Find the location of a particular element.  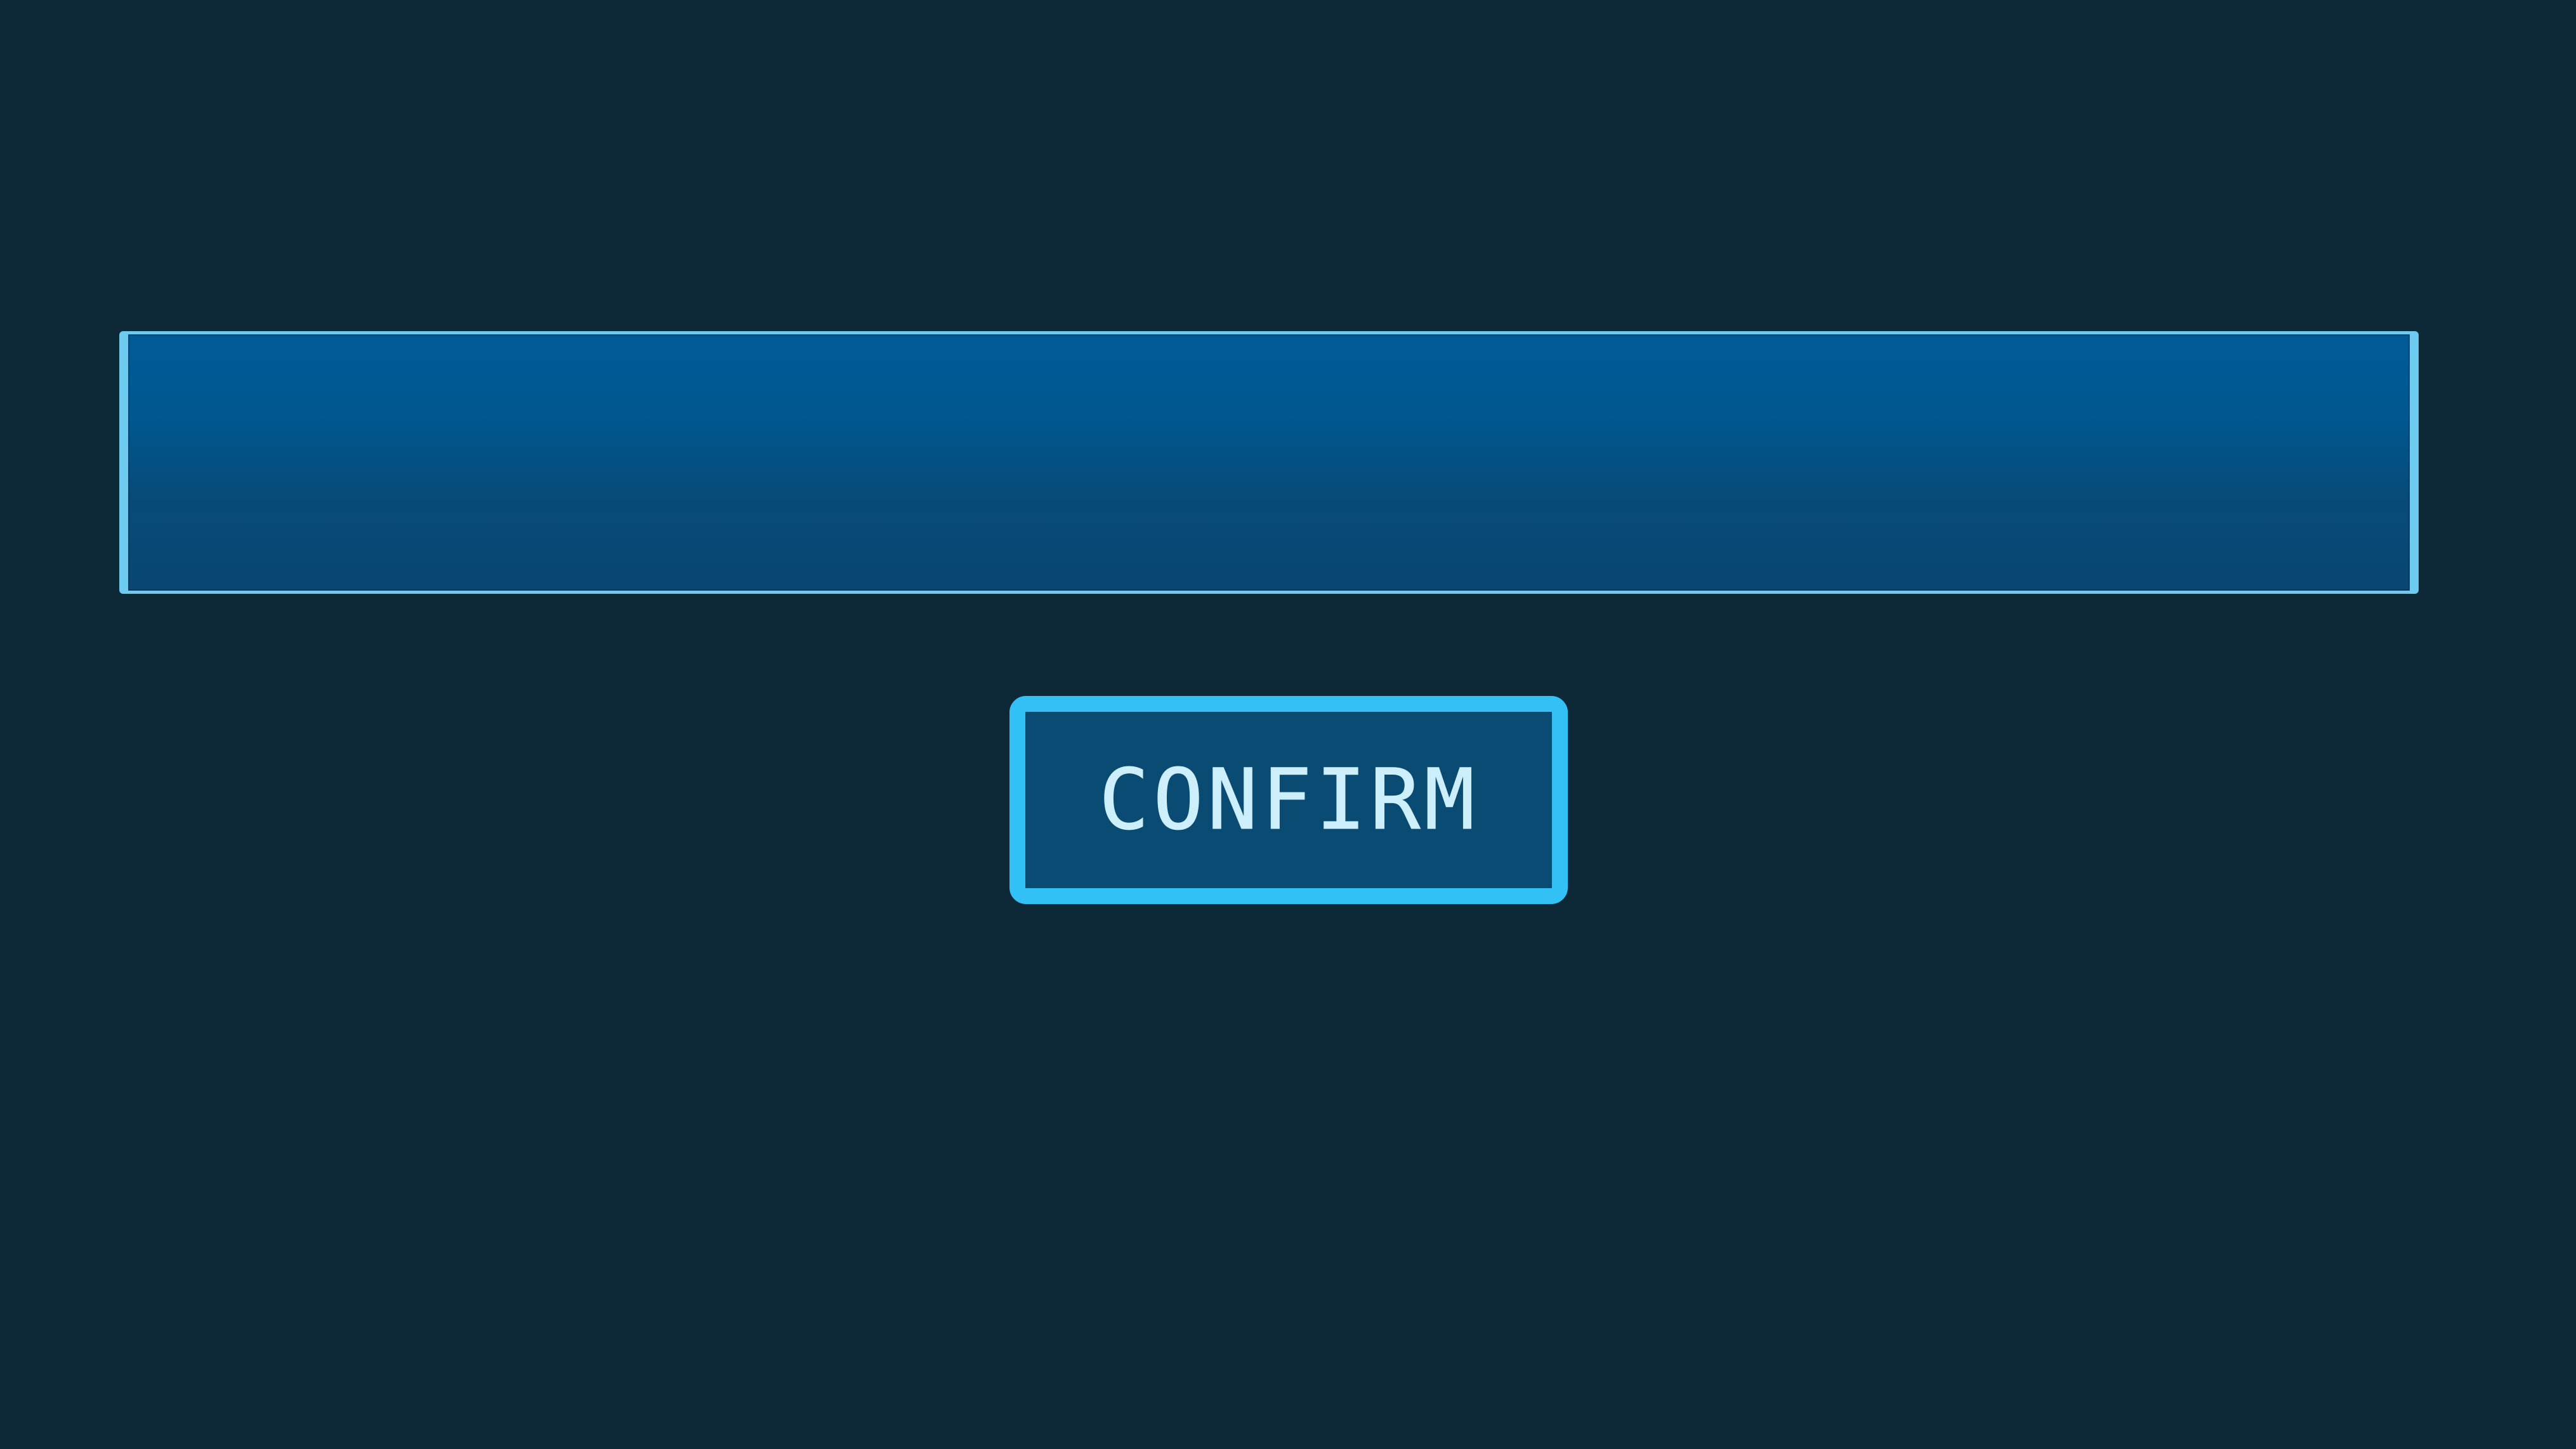

confirm-button-label: CONFIRM is located at coordinates (1288, 800).